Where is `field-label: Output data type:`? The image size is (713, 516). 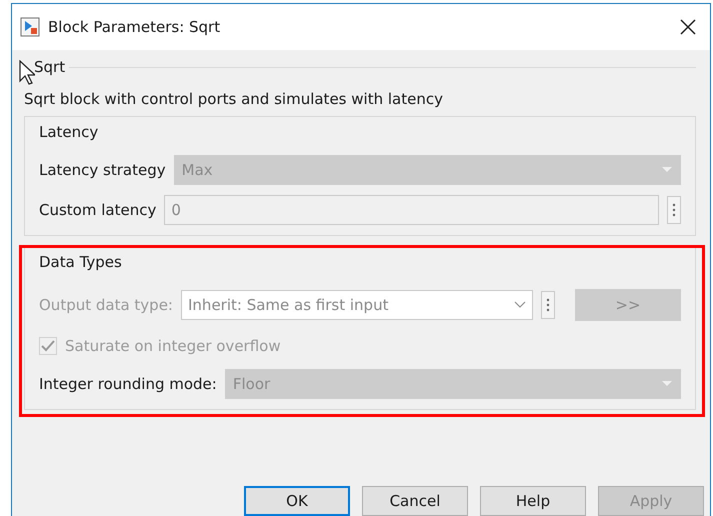 field-label: Output data type: is located at coordinates (106, 305).